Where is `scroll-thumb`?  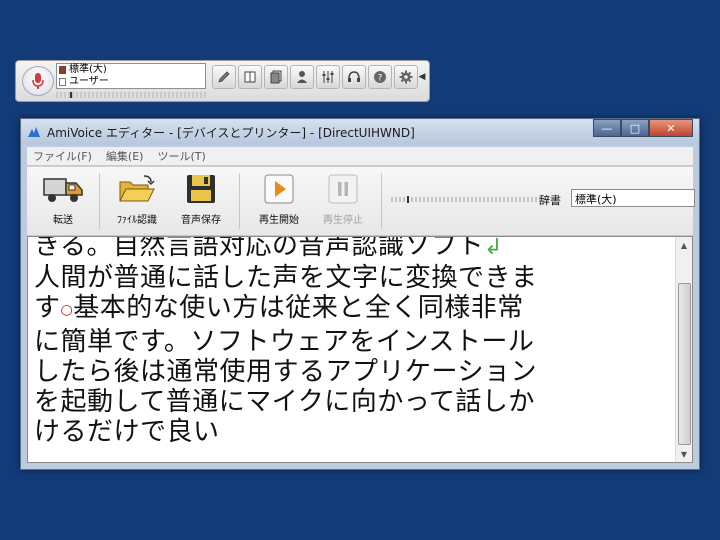 scroll-thumb is located at coordinates (684, 364).